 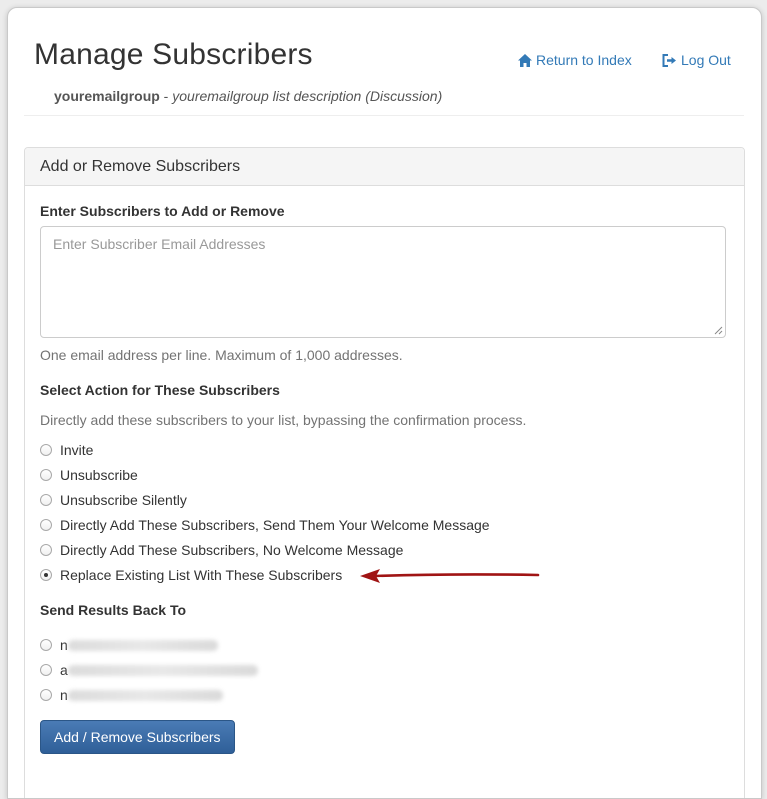 I want to click on log-out-icon, so click(x=669, y=60).